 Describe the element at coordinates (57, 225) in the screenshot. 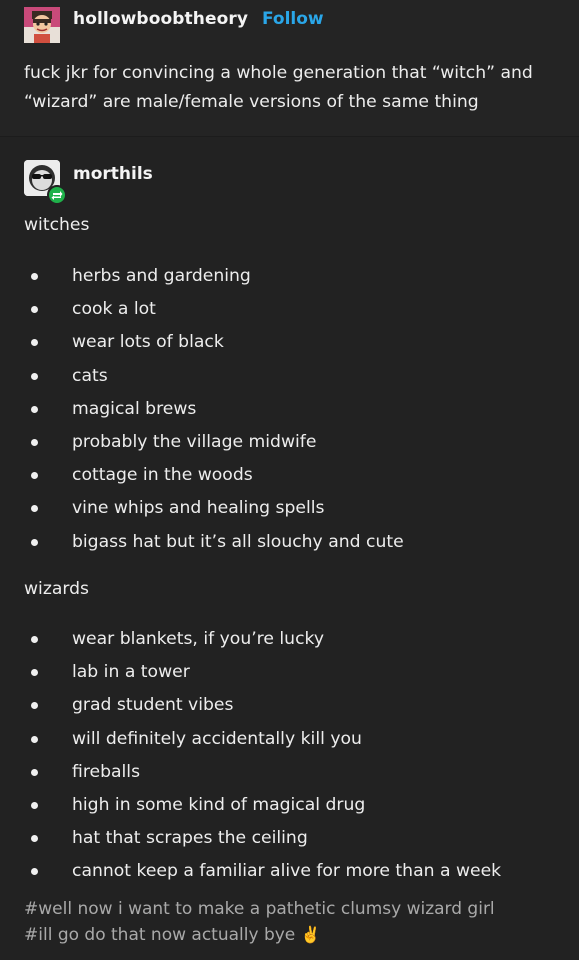

I see `witches-heading: witches` at that location.